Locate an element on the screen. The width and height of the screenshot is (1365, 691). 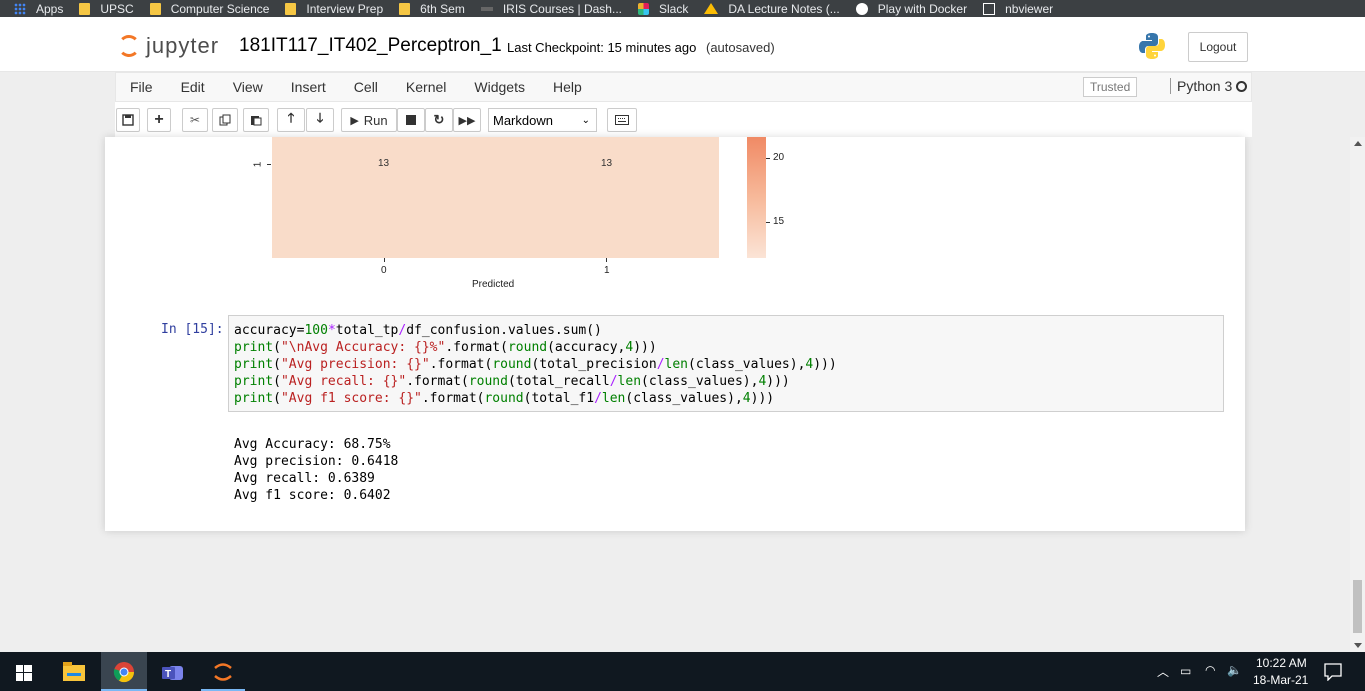
scroll-up-icon is located at coordinates (1358, 143).